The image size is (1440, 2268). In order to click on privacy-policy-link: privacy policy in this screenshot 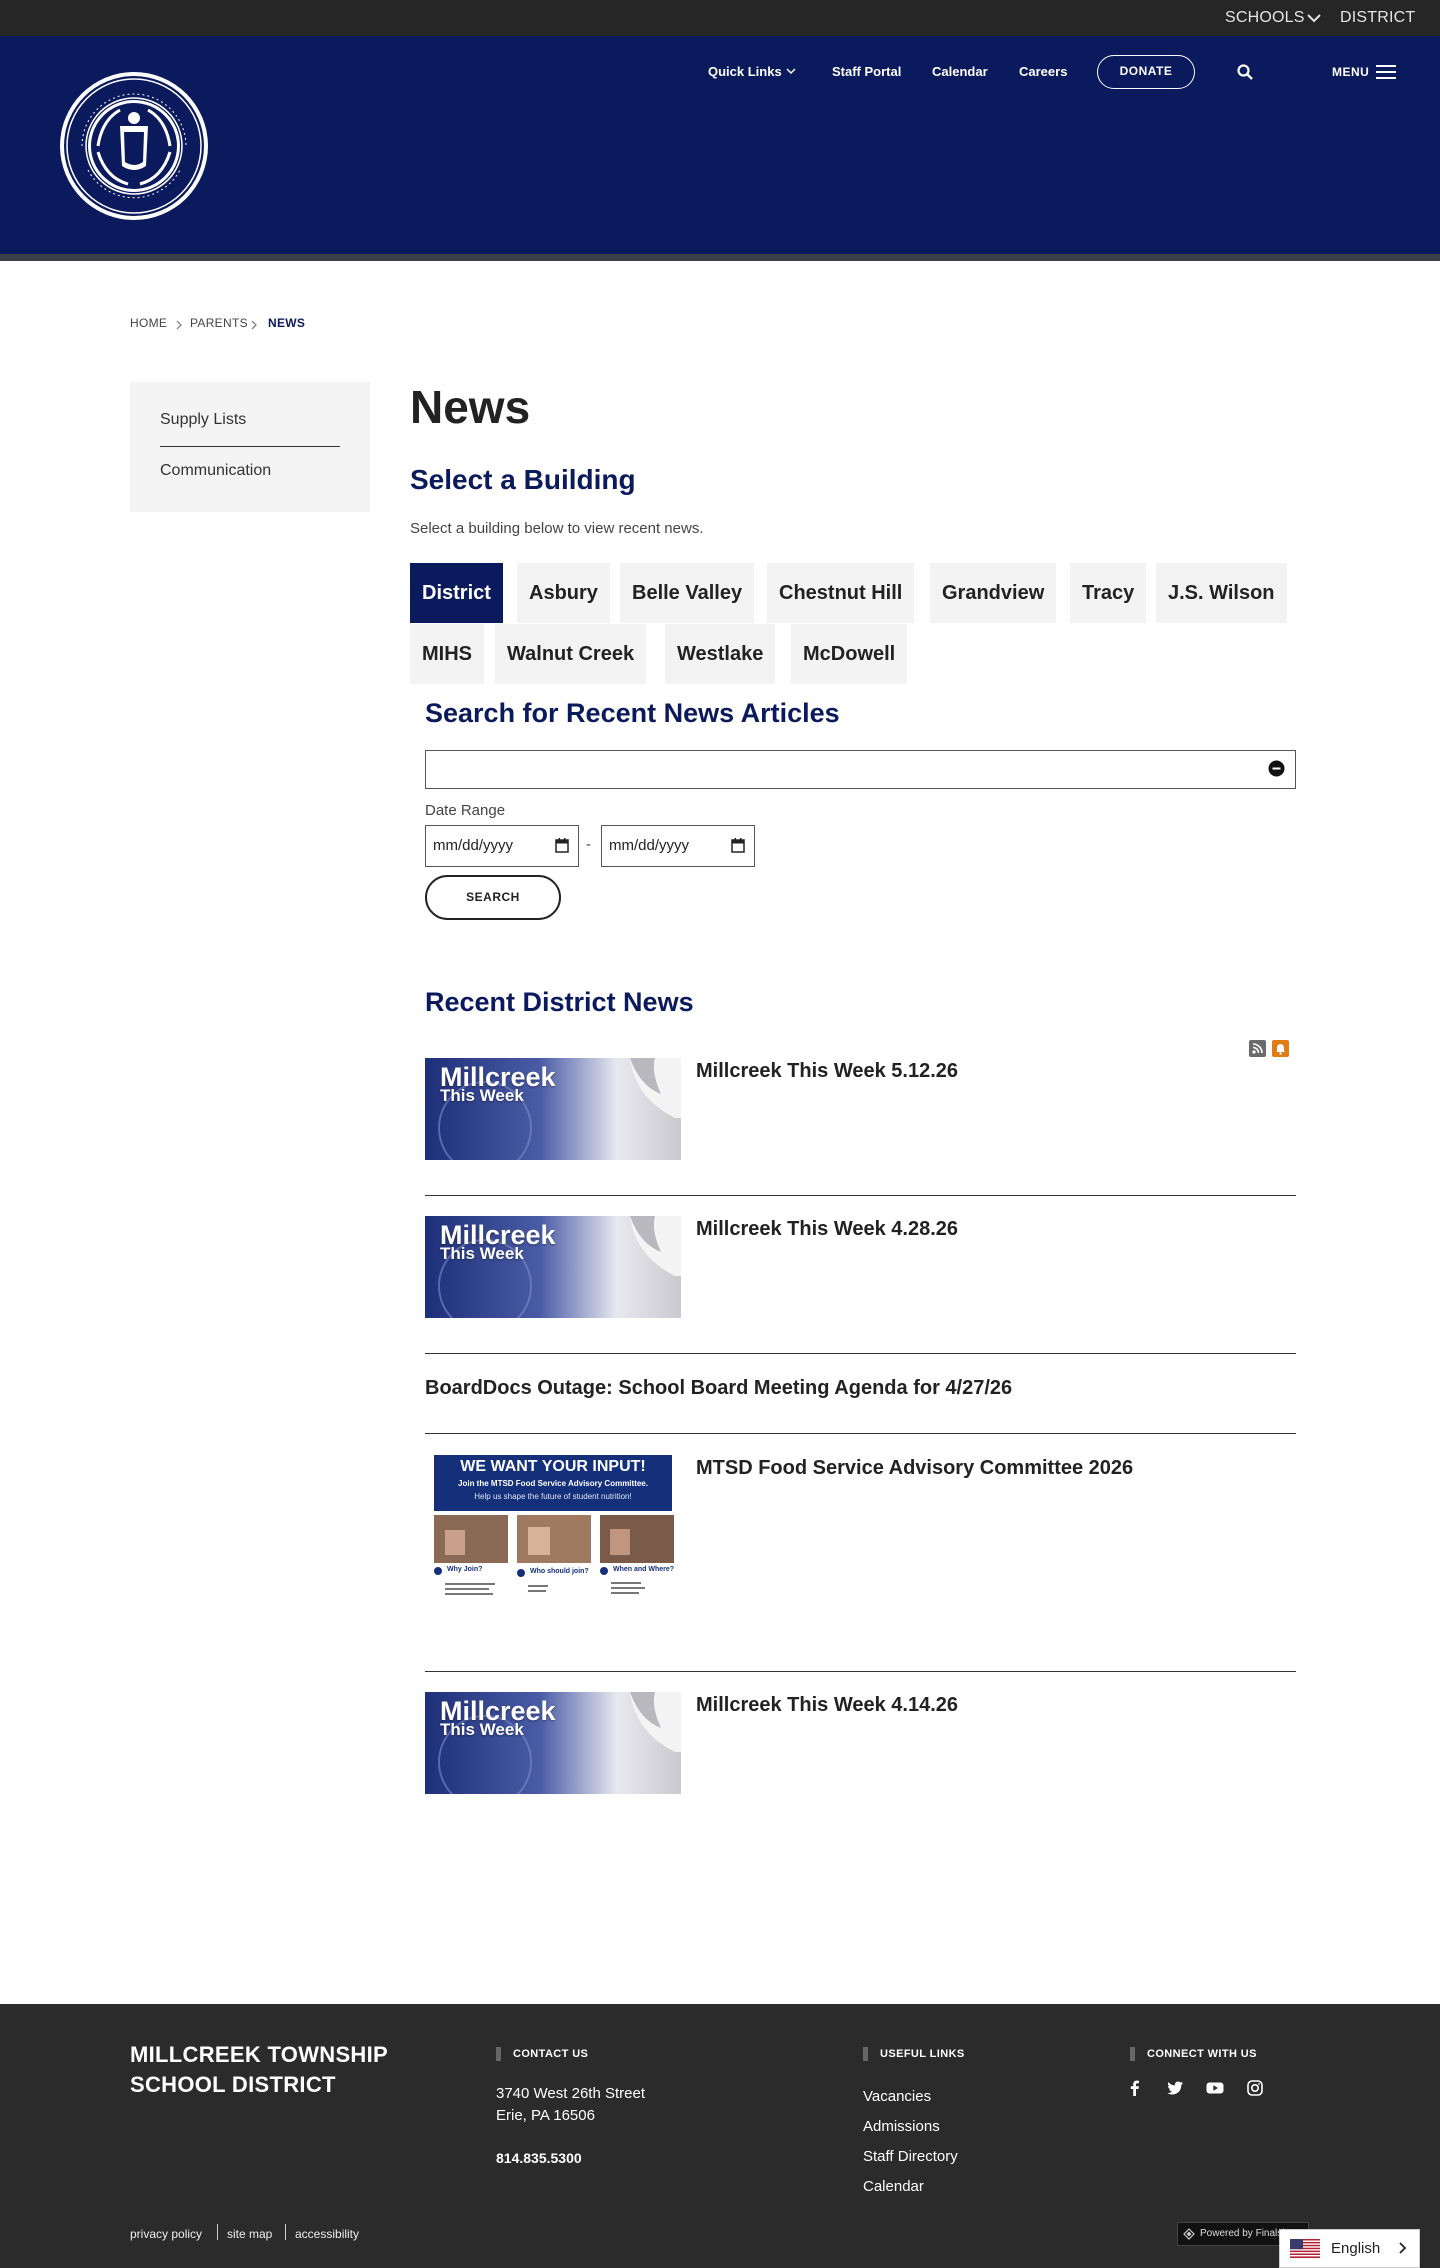, I will do `click(166, 2234)`.